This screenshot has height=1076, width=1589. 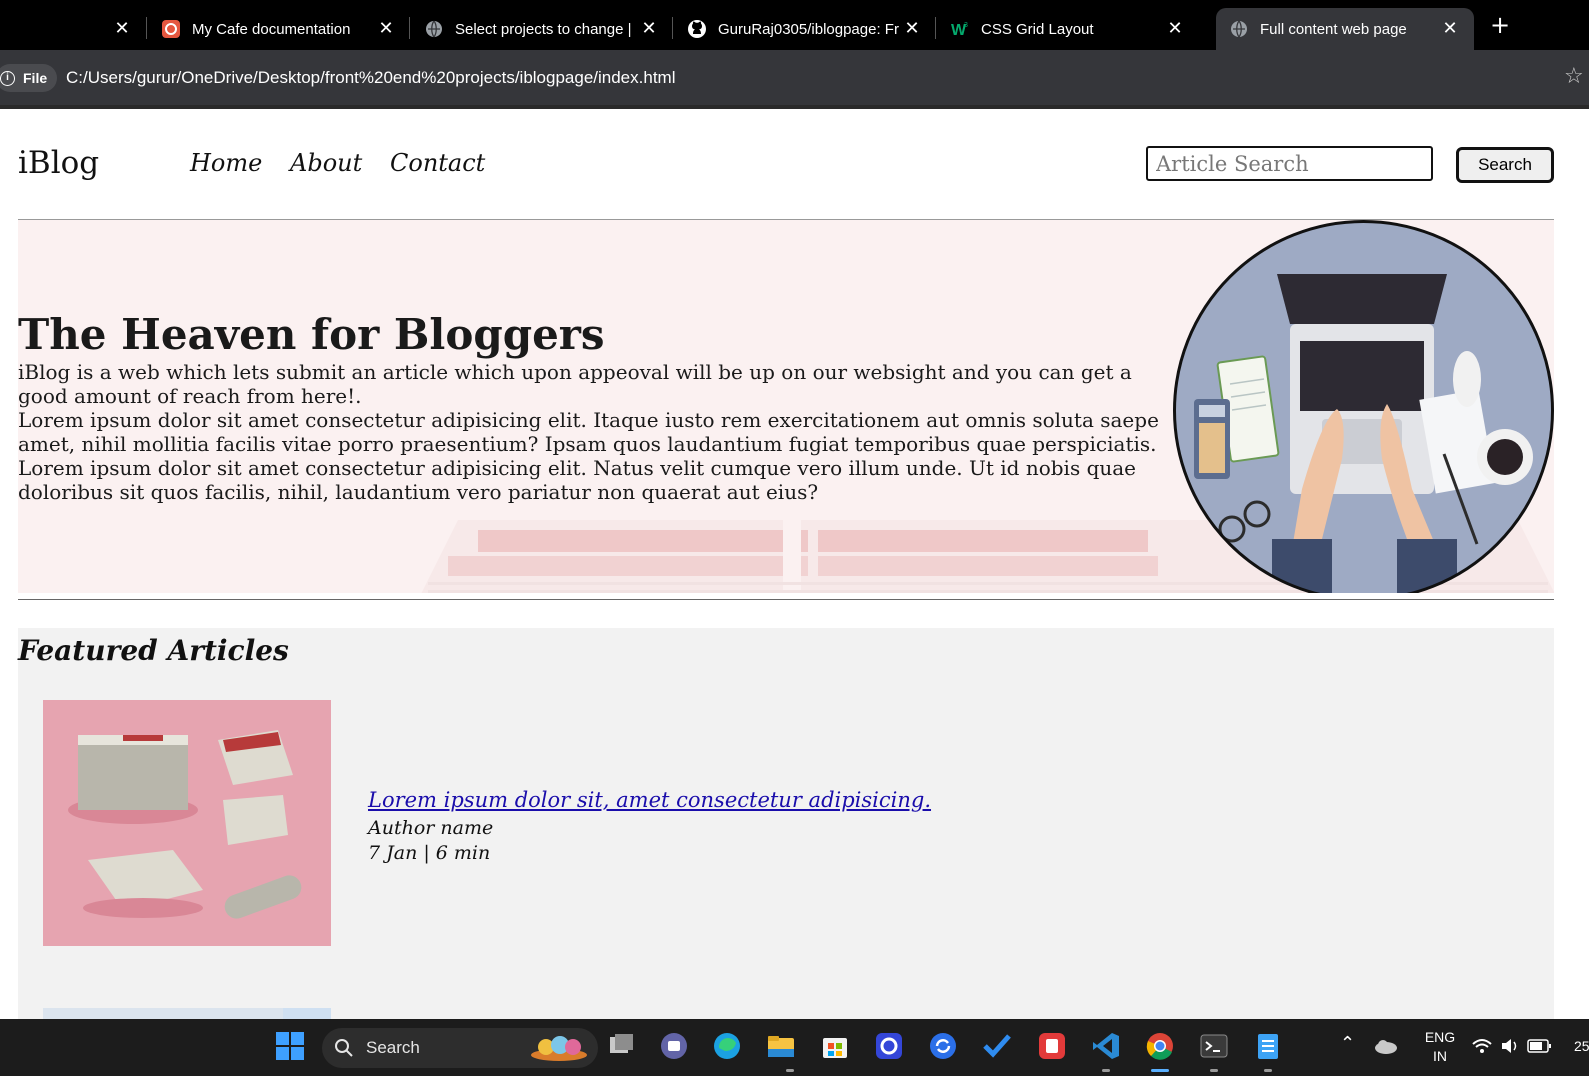 I want to click on tab-title: Full content web page, so click(x=1333, y=29).